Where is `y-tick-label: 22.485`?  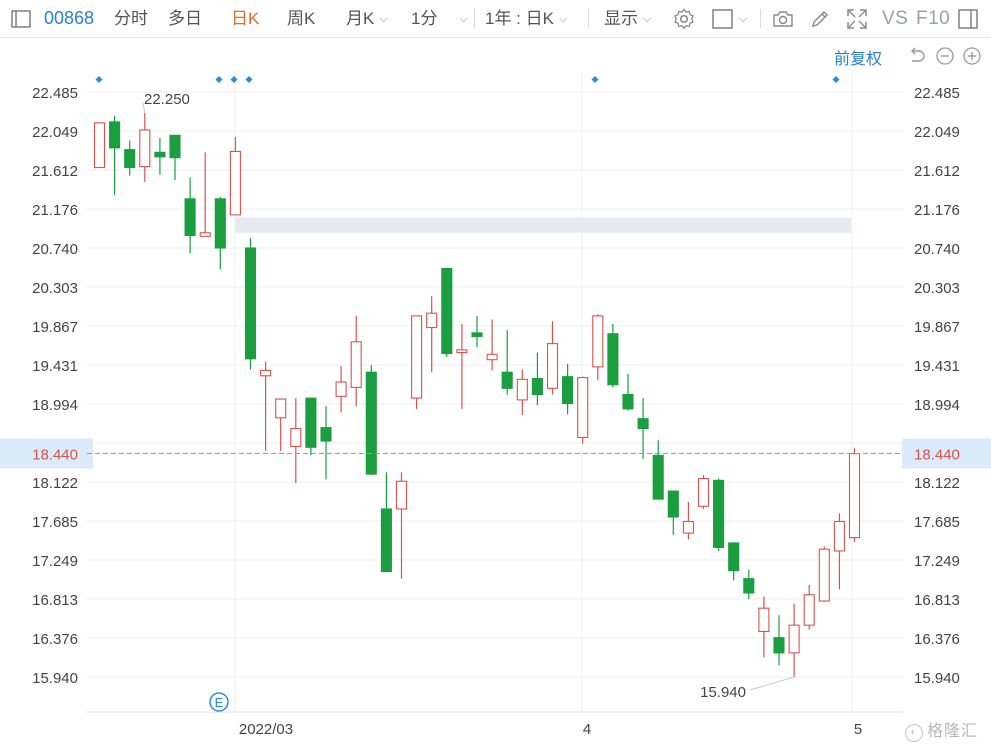 y-tick-label: 22.485 is located at coordinates (937, 93).